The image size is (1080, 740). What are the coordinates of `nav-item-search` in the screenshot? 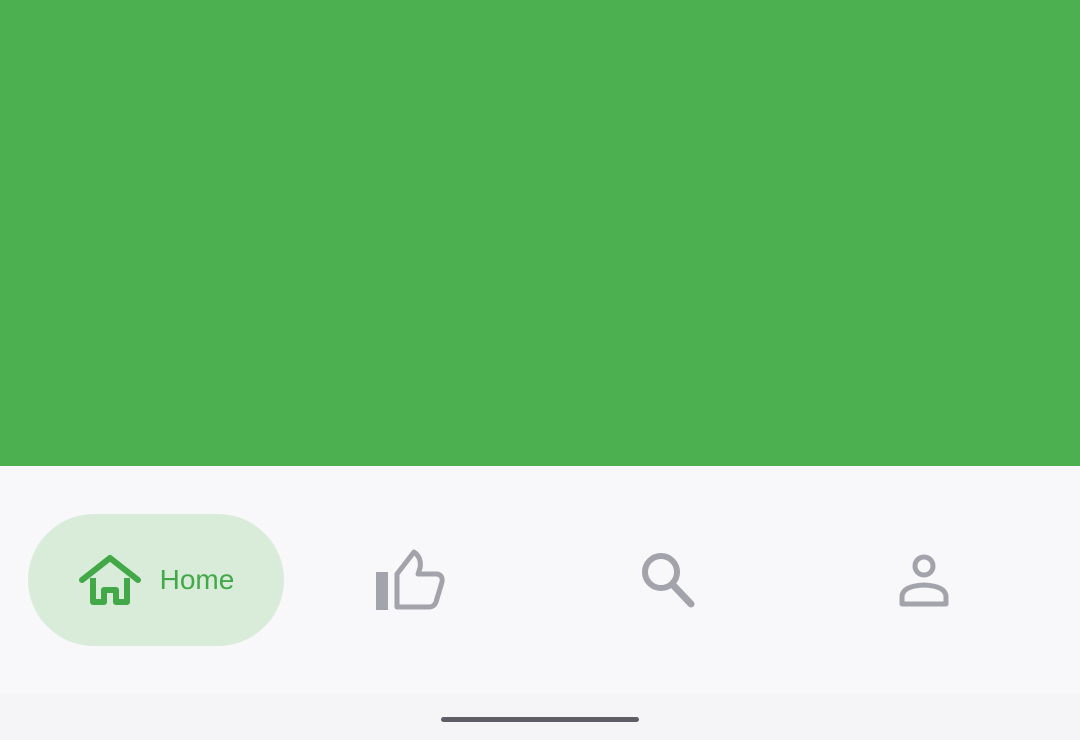 It's located at (668, 580).